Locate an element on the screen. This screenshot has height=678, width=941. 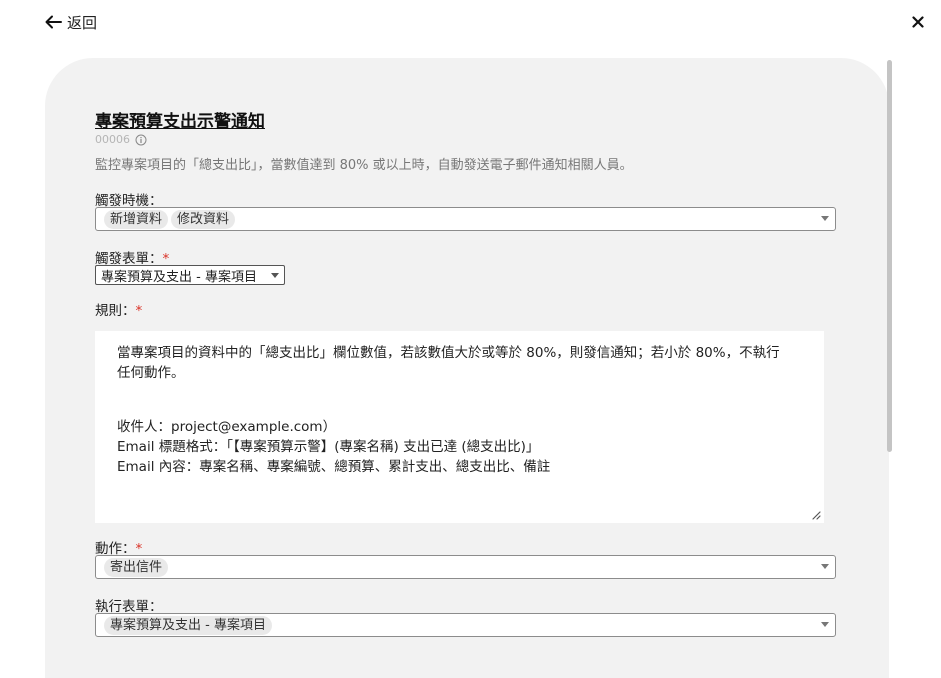
trigger-chip-update: 修改資料 is located at coordinates (203, 219).